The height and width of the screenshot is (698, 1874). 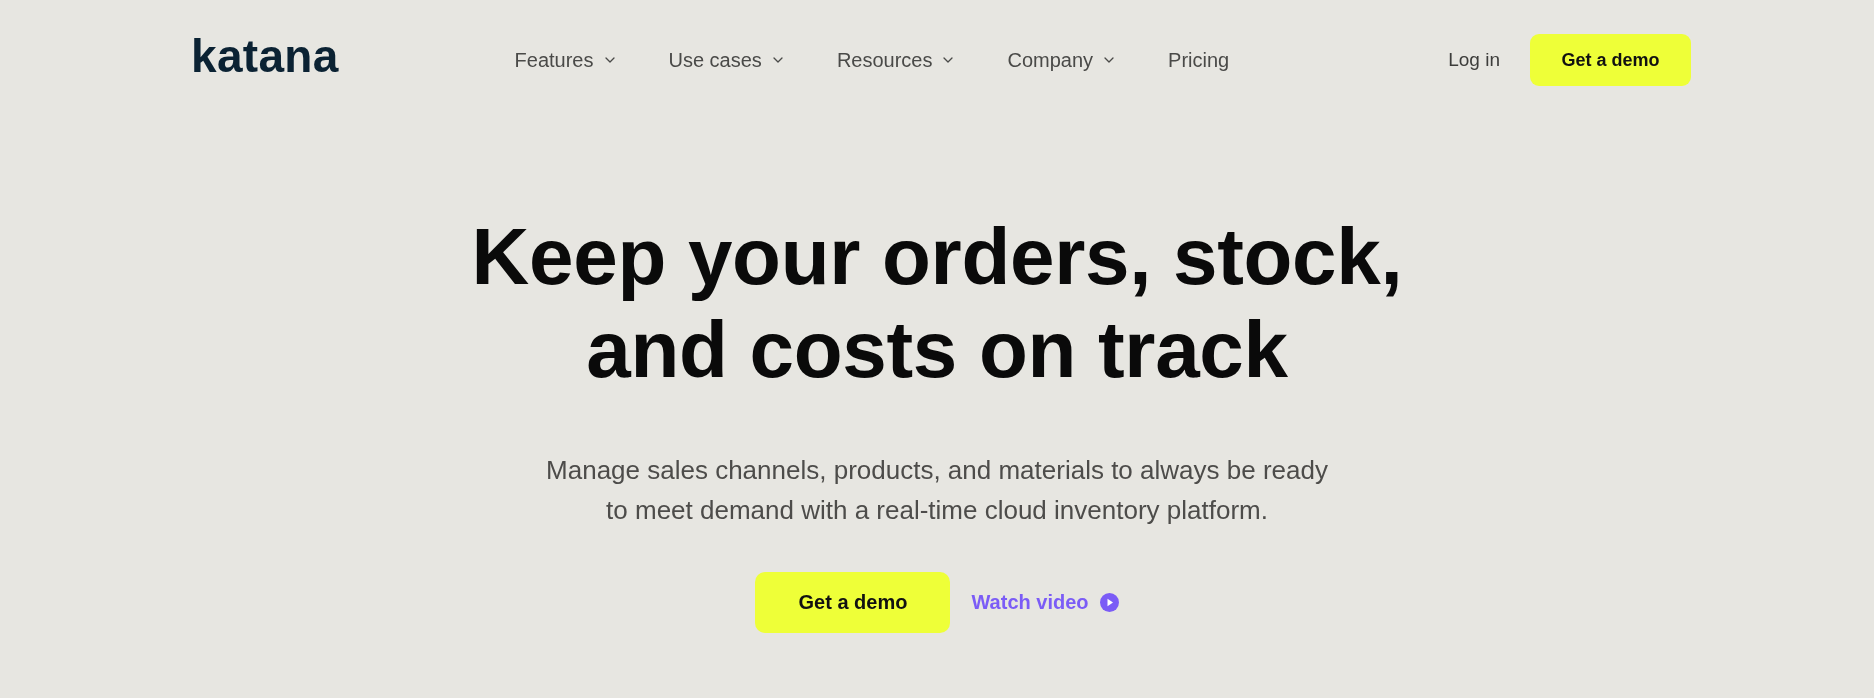 What do you see at coordinates (937, 490) in the screenshot?
I see `hero-subtitle: Manage sales channels, products, and materials to always be ready to meet demand with a real-time cloud inventory platform.` at bounding box center [937, 490].